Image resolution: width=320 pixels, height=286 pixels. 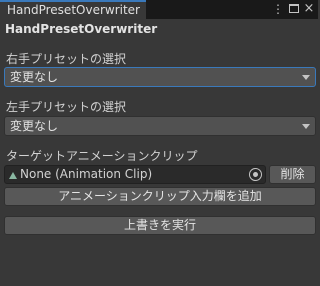 What do you see at coordinates (160, 77) in the screenshot?
I see `right-hand-preset-dropdown: 変更なし` at bounding box center [160, 77].